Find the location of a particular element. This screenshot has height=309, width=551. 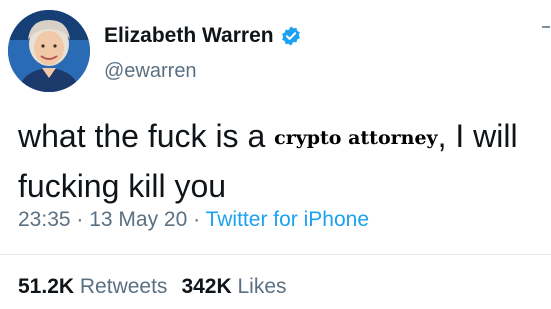

retweets-label: Retweets is located at coordinates (123, 286).